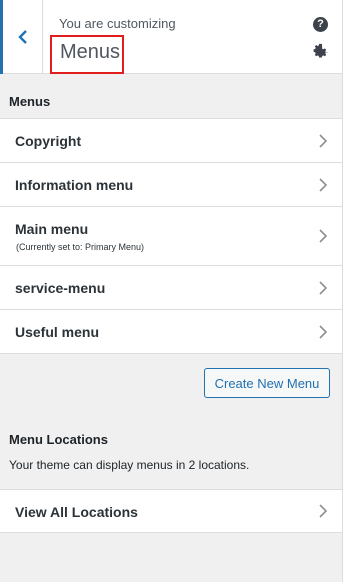 The height and width of the screenshot is (582, 343). I want to click on customizing-label: You are customizing, so click(117, 23).